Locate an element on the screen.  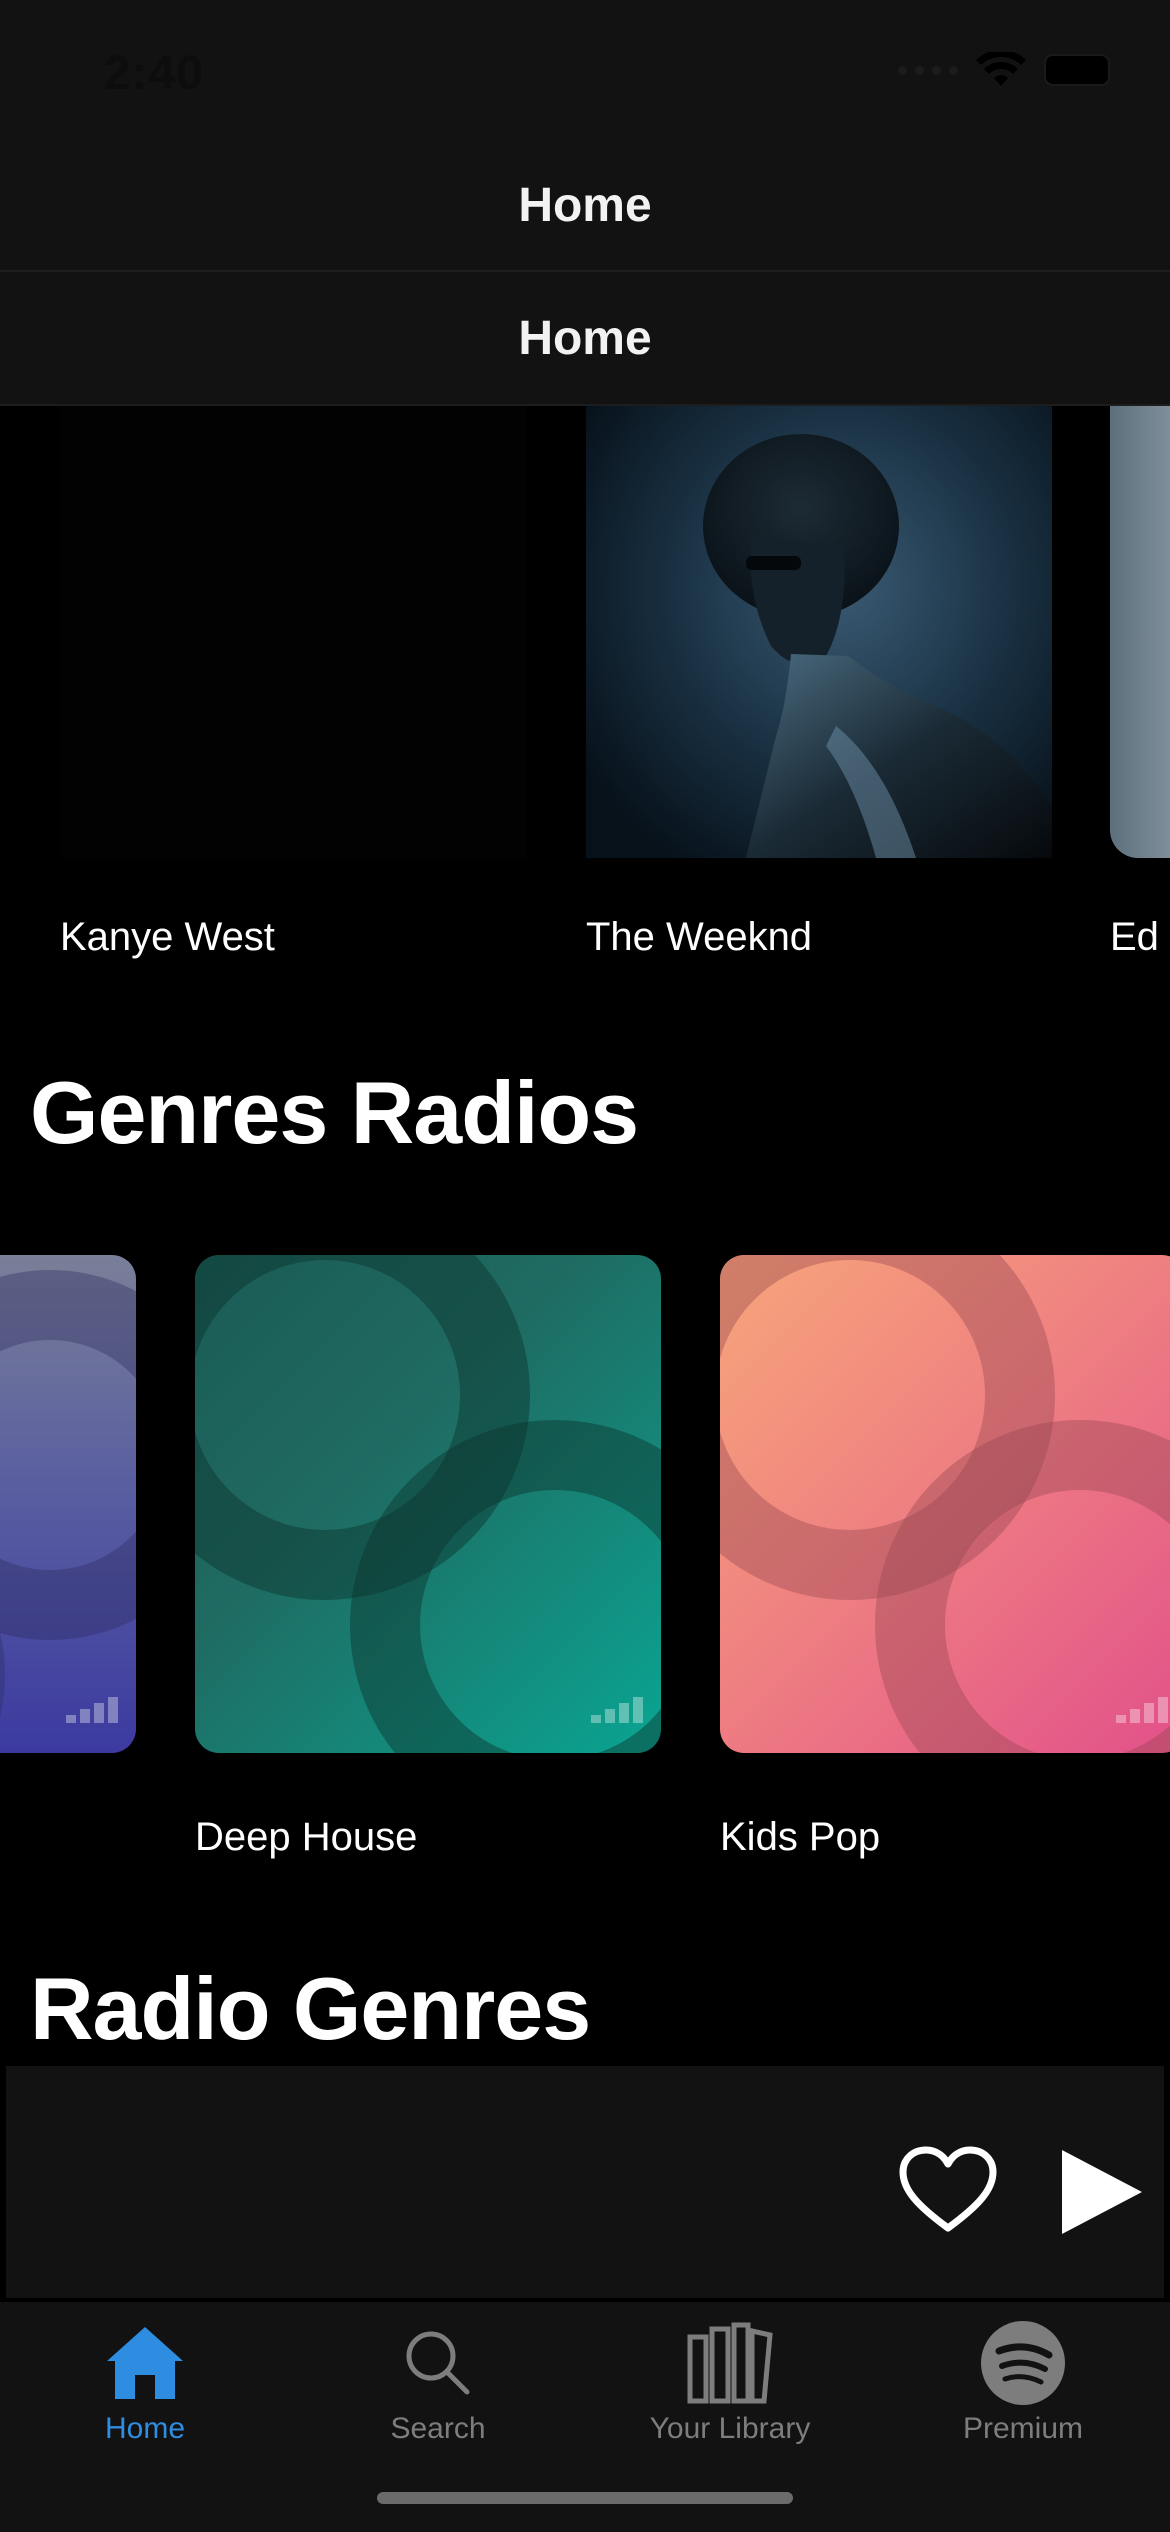
section-title-radio-genres: Radio Genres is located at coordinates (310, 2008).